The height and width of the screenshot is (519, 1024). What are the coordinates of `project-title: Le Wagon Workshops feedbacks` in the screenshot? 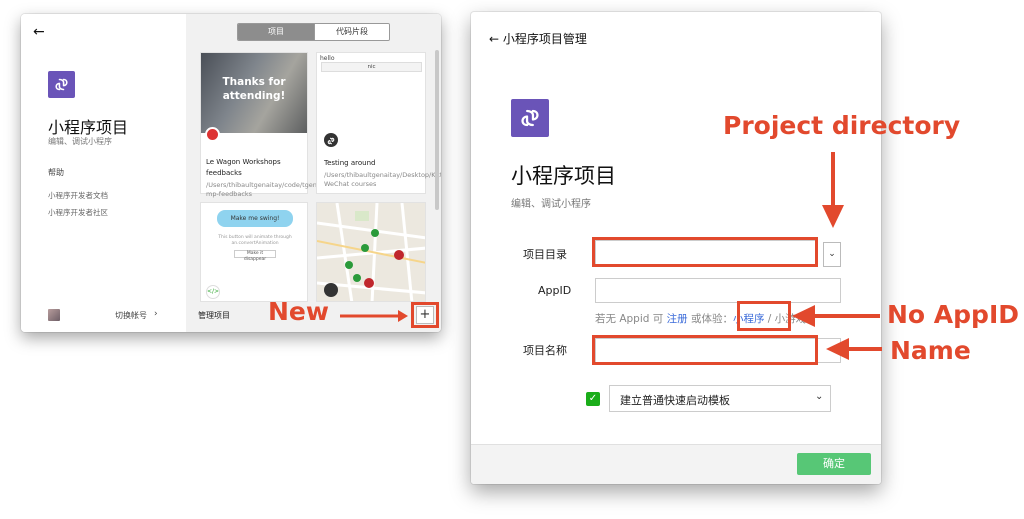 It's located at (243, 167).